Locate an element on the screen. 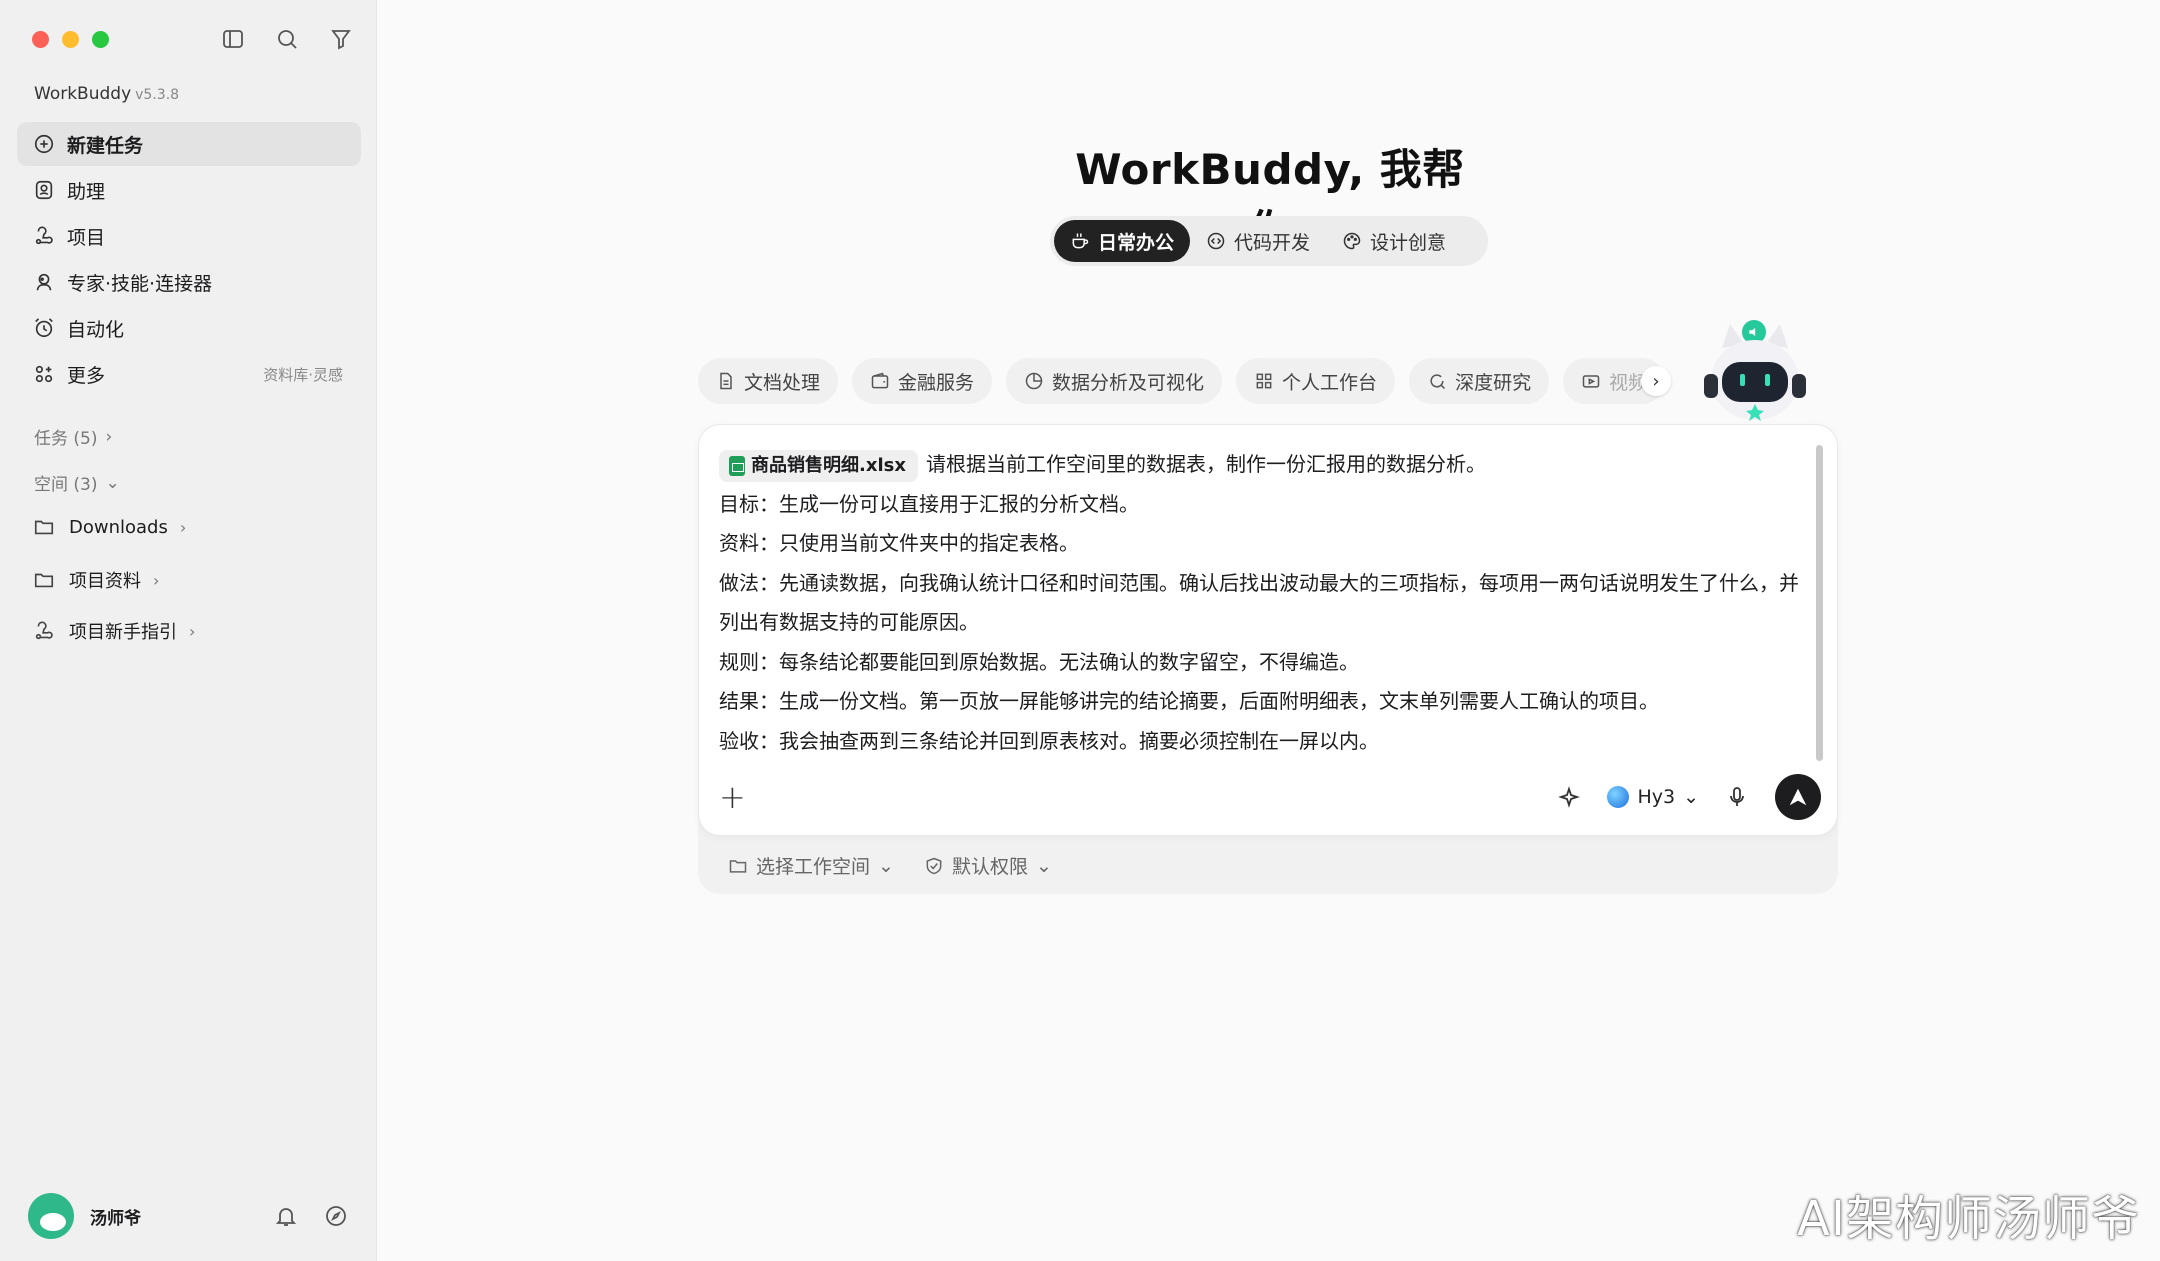 The width and height of the screenshot is (2160, 1261). folder-downloads: Downloads › is located at coordinates (109, 527).